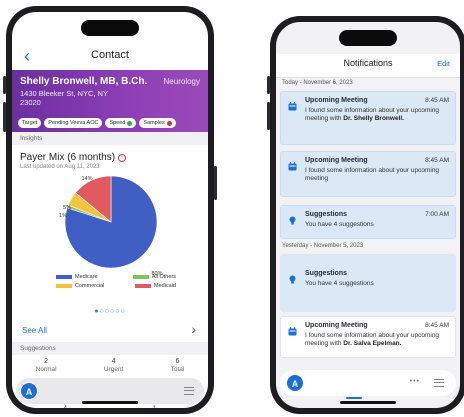  I want to click on pill-target: Target, so click(30, 123).